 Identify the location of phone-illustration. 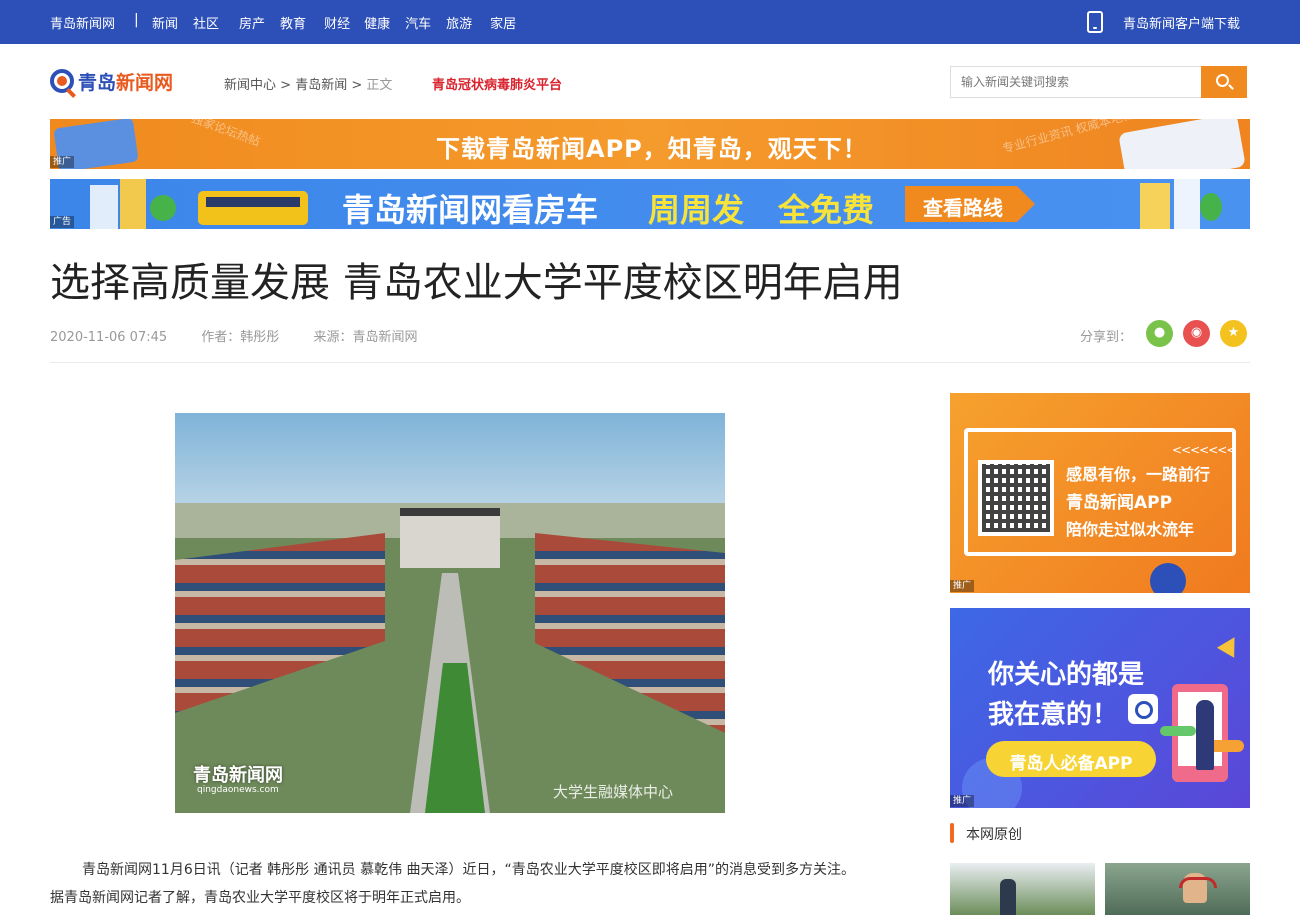
(1182, 144).